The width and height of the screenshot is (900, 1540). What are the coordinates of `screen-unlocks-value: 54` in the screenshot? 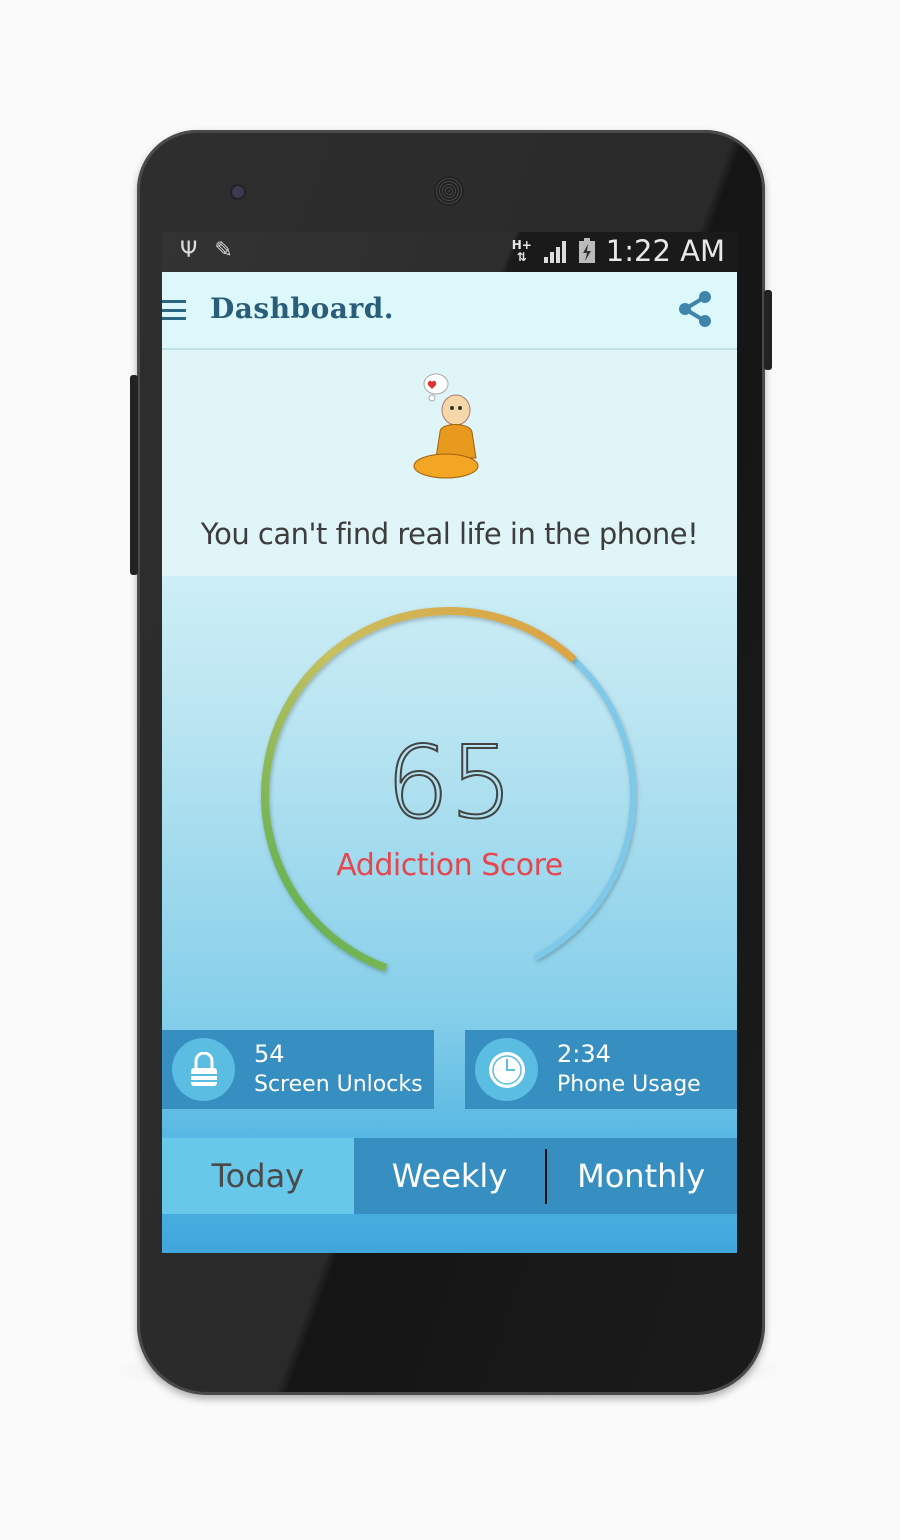 It's located at (269, 1054).